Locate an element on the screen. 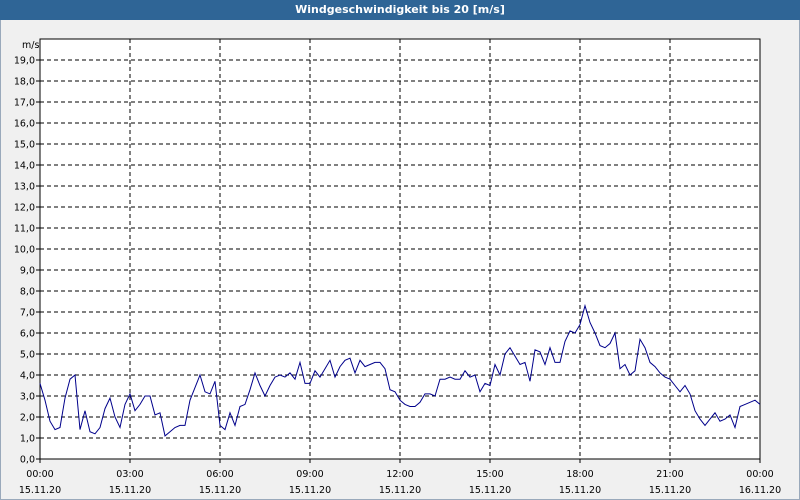 The height and width of the screenshot is (500, 800). y-tick-label: 3,0 is located at coordinates (27, 397).